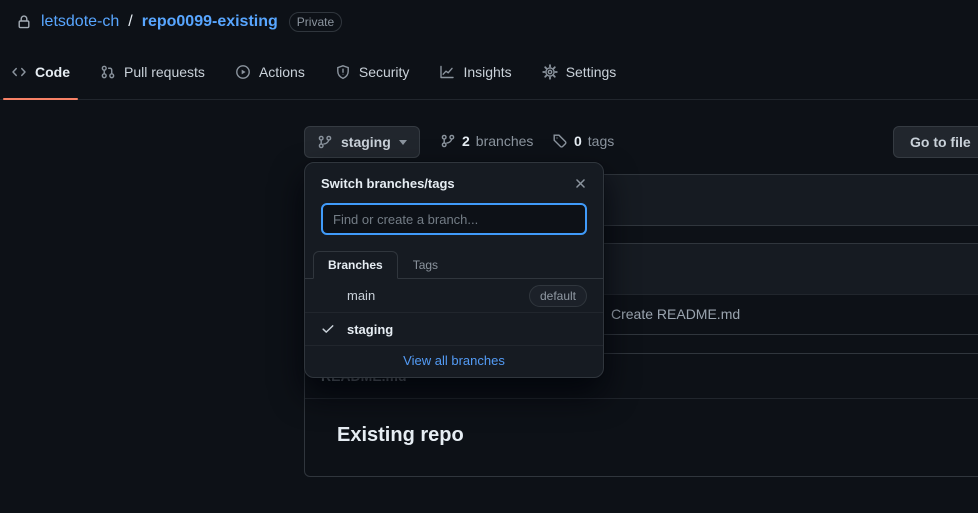 The height and width of the screenshot is (513, 978). What do you see at coordinates (580, 183) in the screenshot?
I see `close-icon` at bounding box center [580, 183].